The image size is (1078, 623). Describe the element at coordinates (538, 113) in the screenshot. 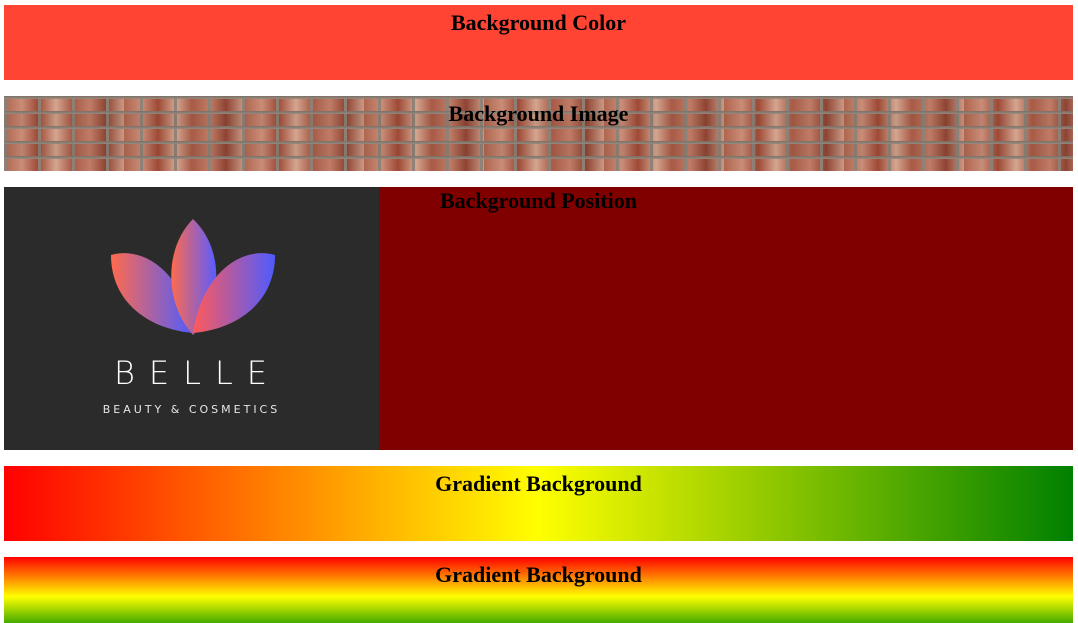

I see `section-heading: Background Image` at that location.